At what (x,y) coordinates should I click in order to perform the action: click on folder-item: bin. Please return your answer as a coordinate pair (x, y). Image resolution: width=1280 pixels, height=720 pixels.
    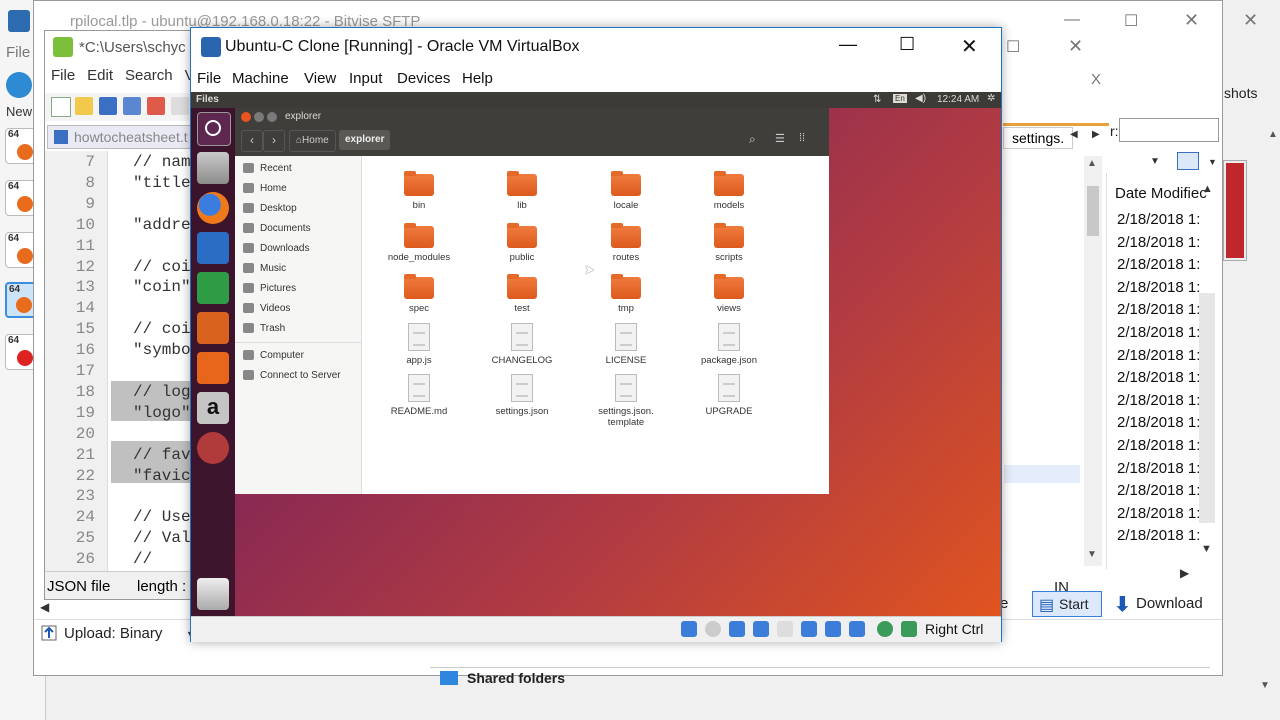
    Looking at the image, I should click on (419, 189).